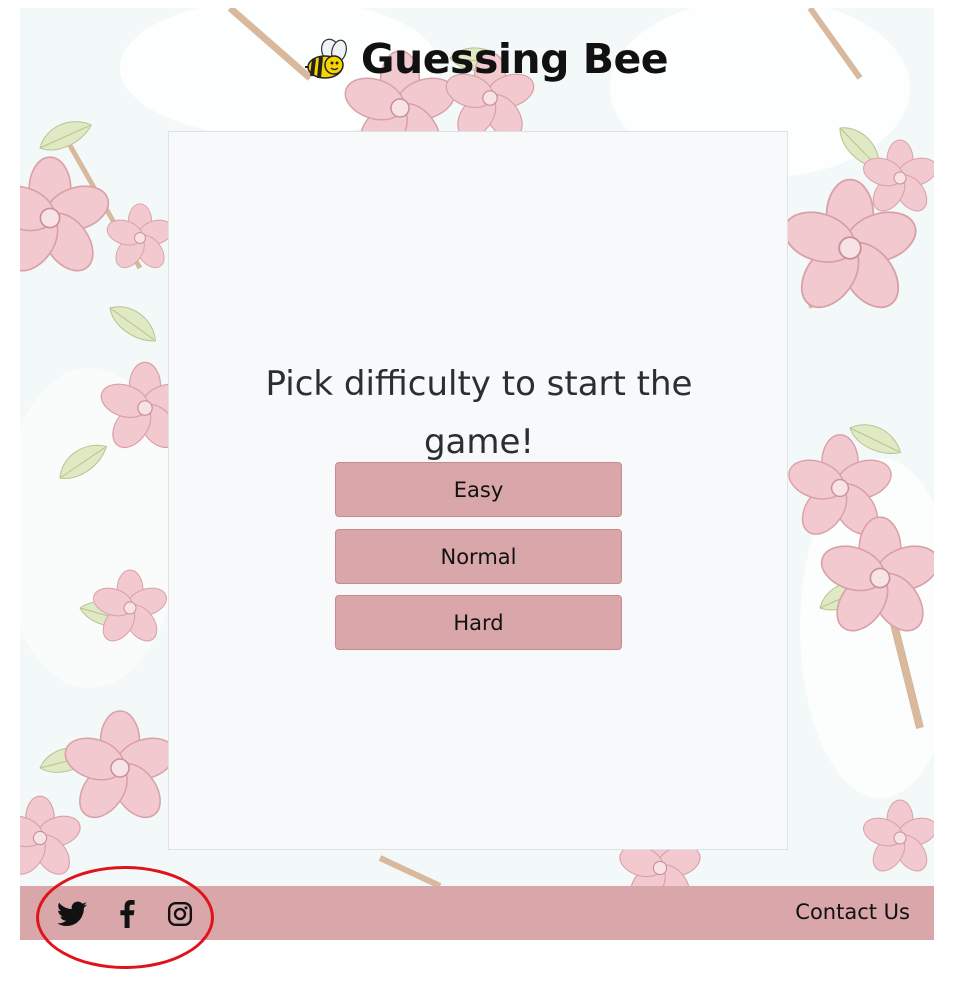 The image size is (969, 992). What do you see at coordinates (477, 913) in the screenshot?
I see `footer: Contact Us` at bounding box center [477, 913].